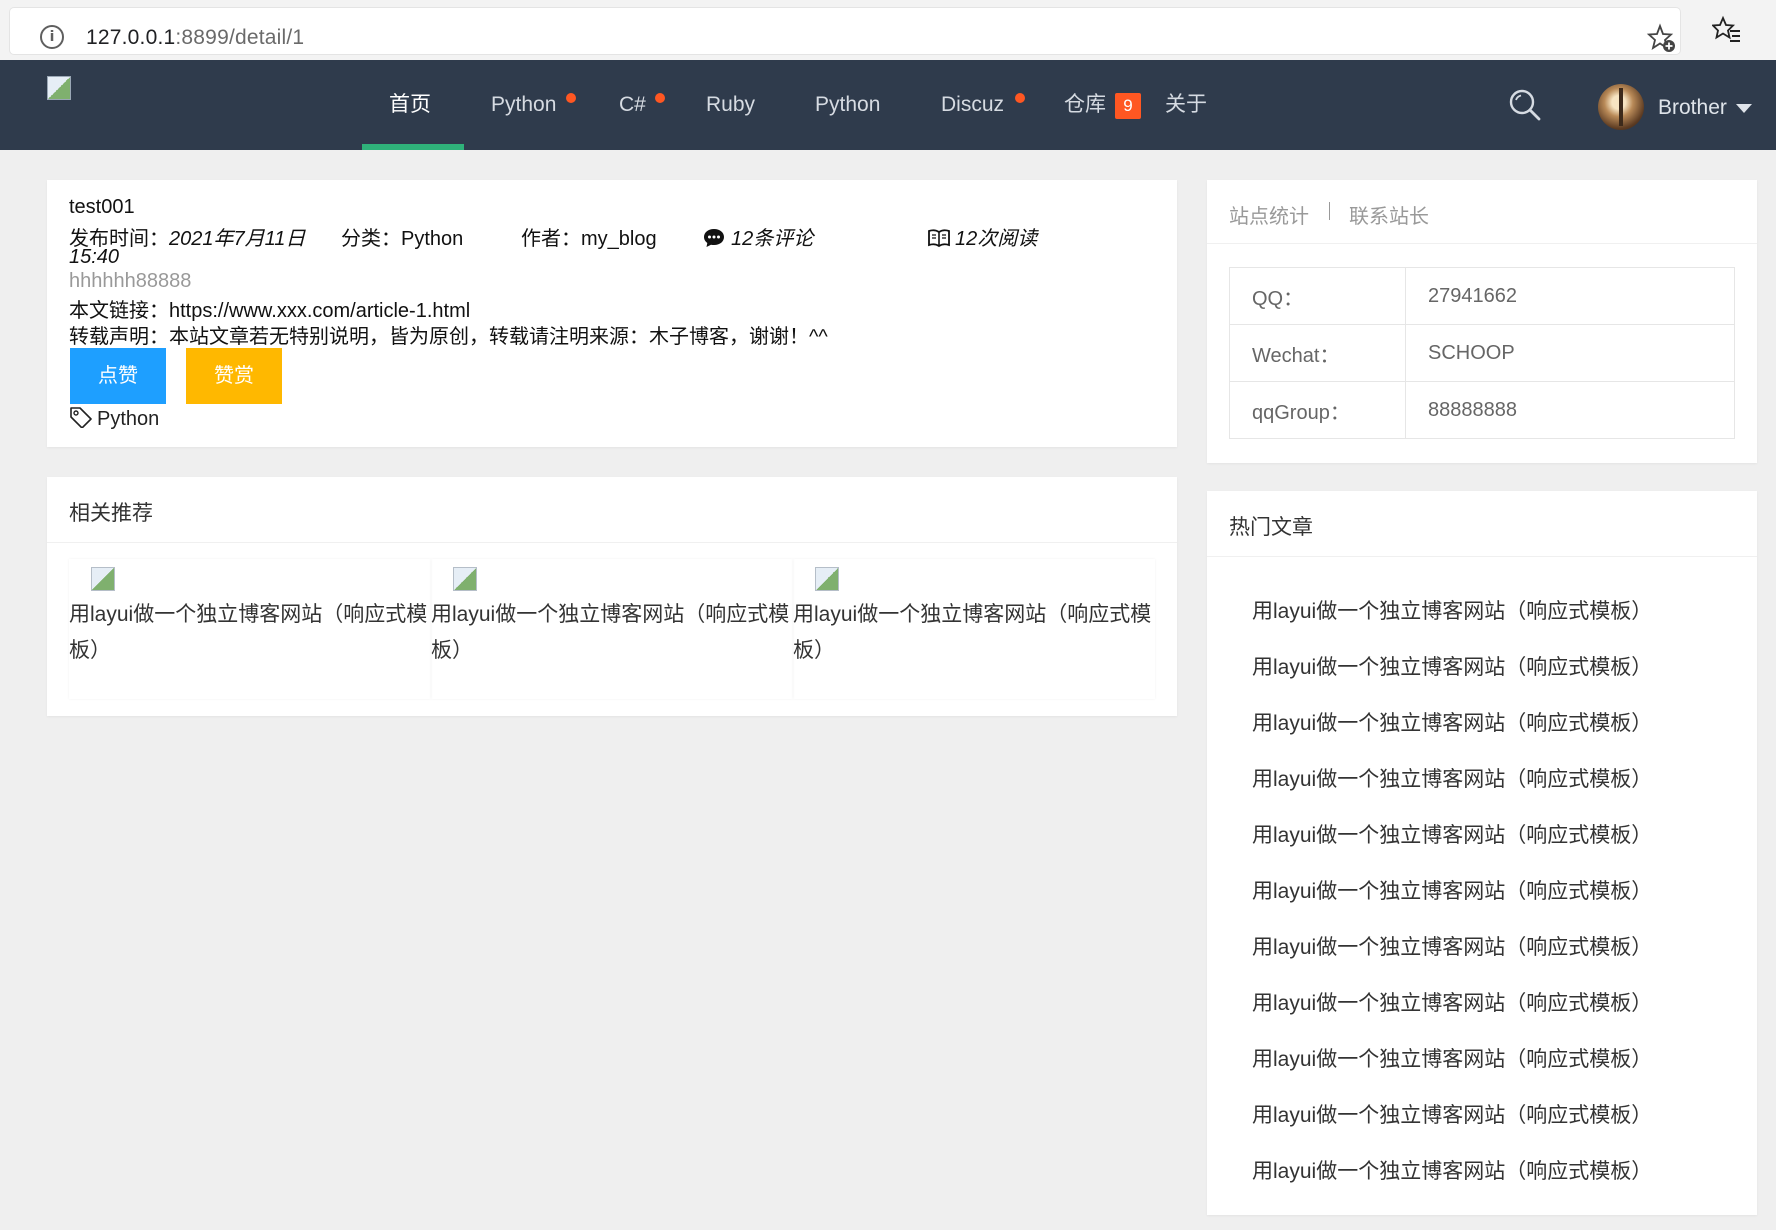 The image size is (1776, 1230). What do you see at coordinates (1317, 296) in the screenshot?
I see `stats-label: QQ：` at bounding box center [1317, 296].